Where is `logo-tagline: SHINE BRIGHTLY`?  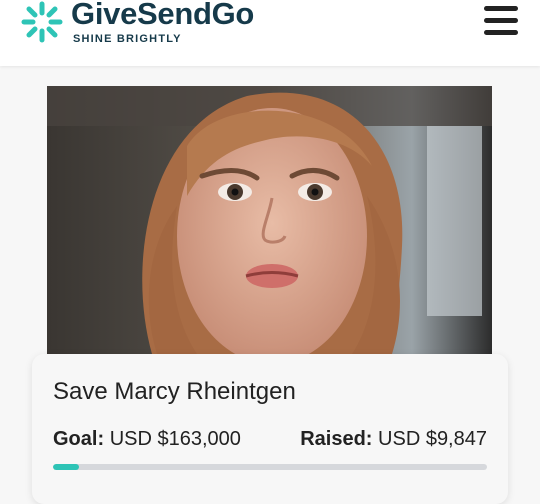 logo-tagline: SHINE BRIGHTLY is located at coordinates (127, 39).